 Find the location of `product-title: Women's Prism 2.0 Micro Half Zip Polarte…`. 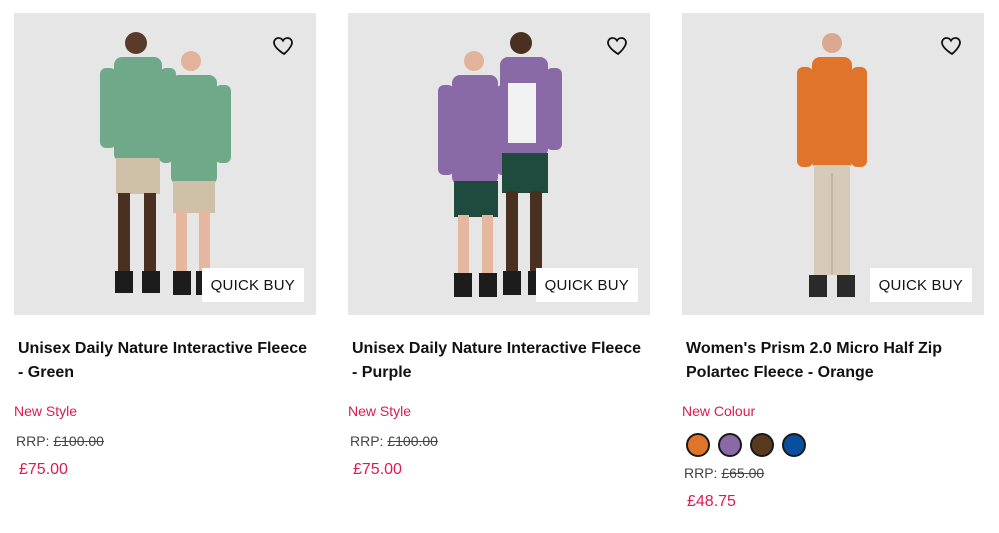

product-title: Women's Prism 2.0 Micro Half Zip Polarte… is located at coordinates (831, 361).